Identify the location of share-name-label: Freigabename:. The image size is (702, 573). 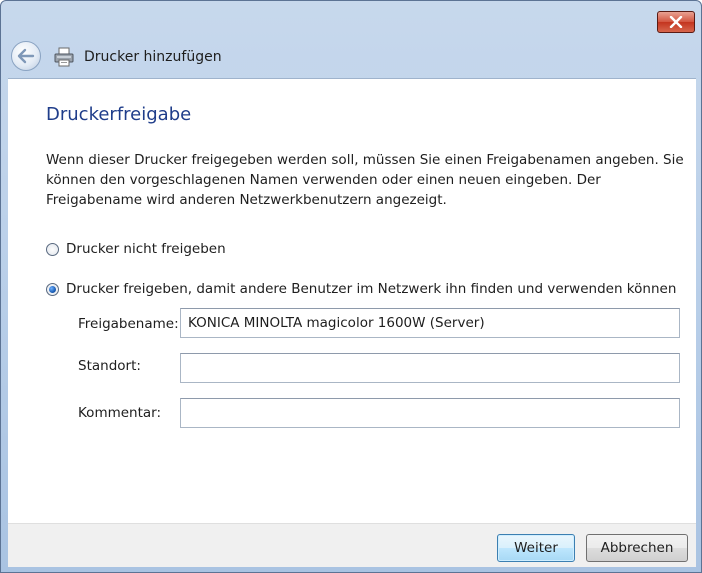
(128, 324).